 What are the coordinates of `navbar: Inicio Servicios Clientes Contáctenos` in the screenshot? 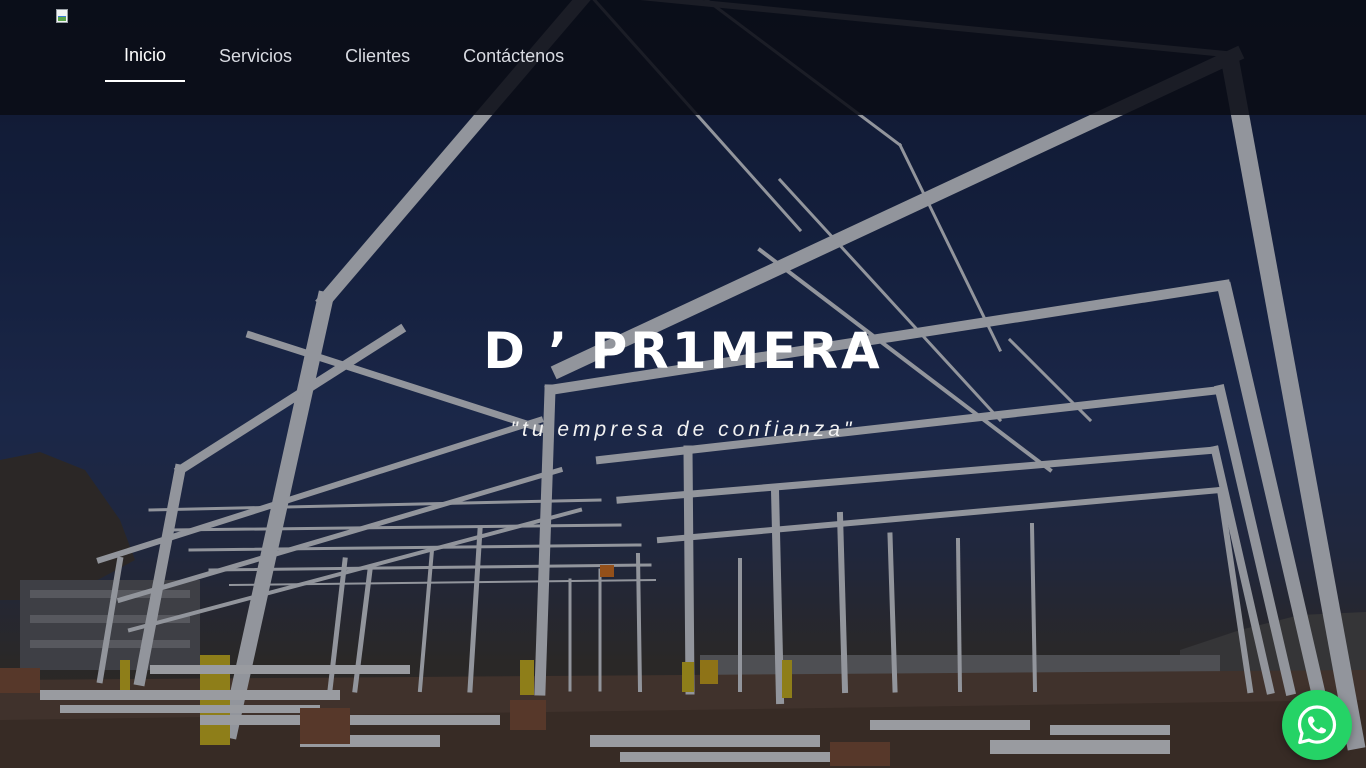 It's located at (683, 57).